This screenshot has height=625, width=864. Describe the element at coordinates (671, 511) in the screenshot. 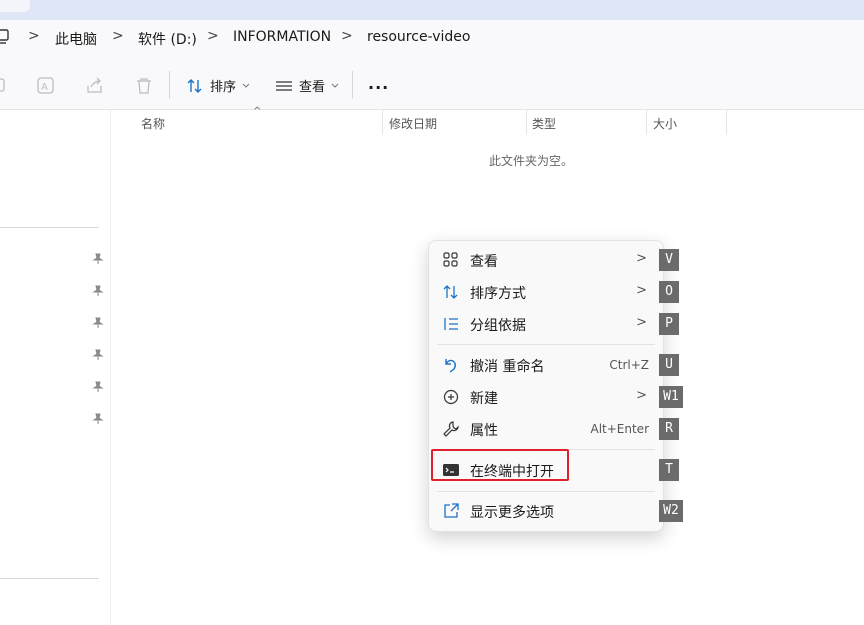

I see `access-key-badge: W2` at that location.